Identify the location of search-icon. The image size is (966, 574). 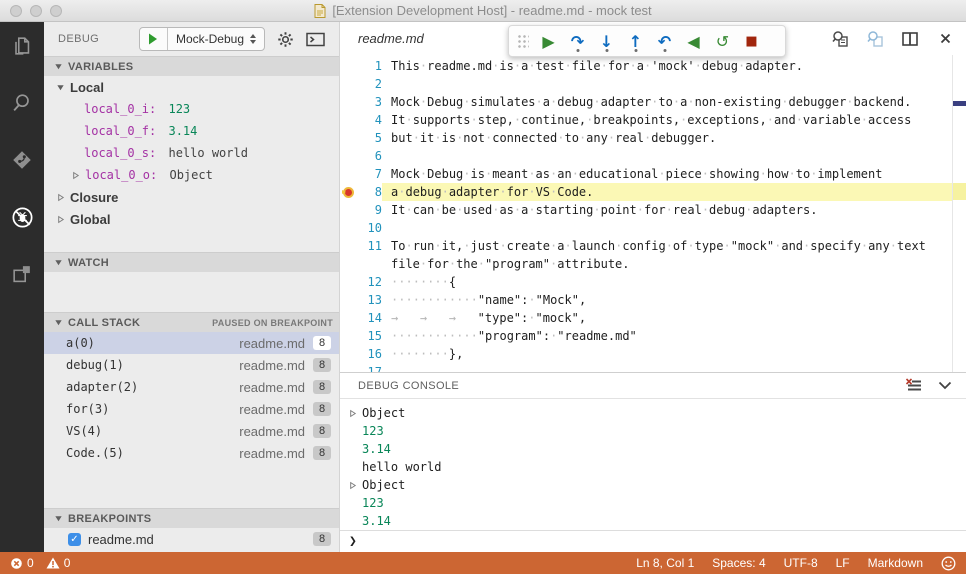
(22, 103).